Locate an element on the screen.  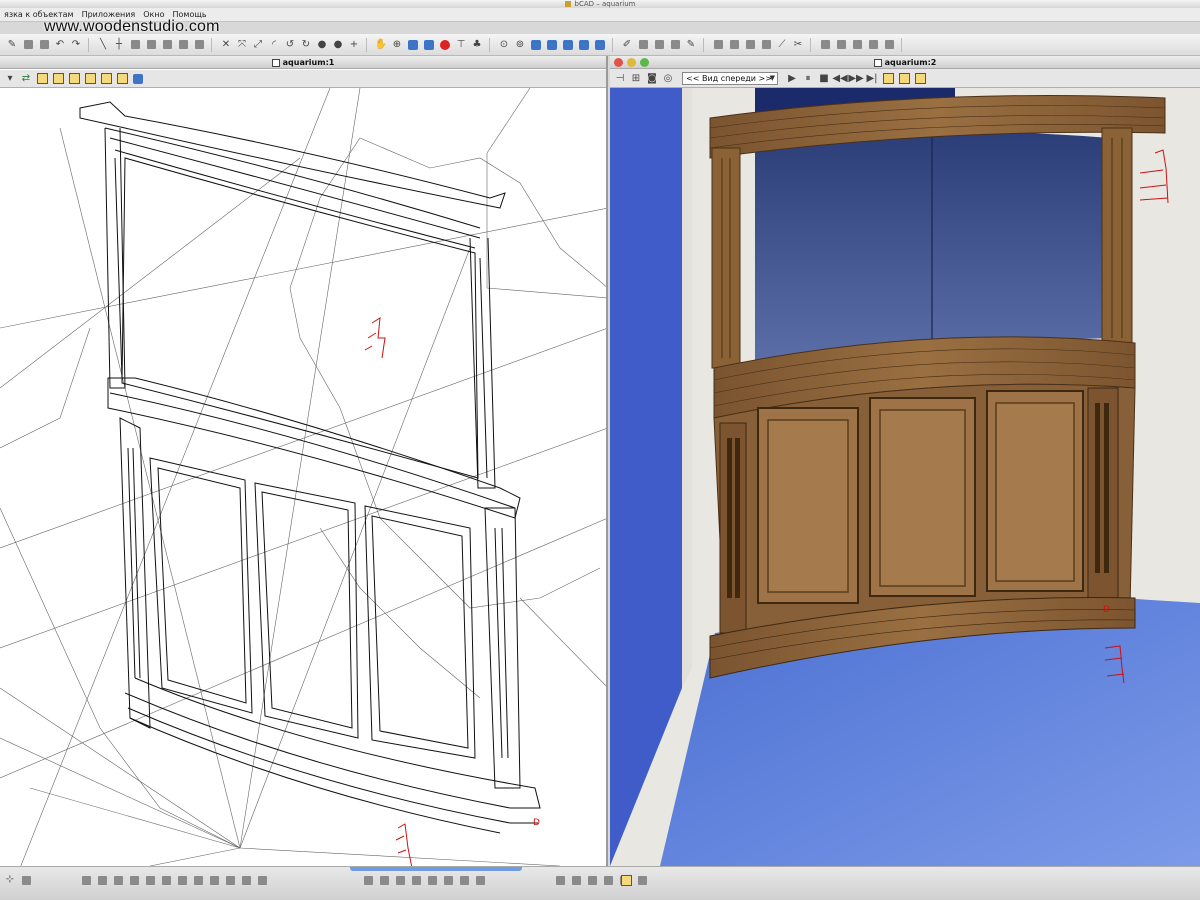
light-bulb-icon: ◎ is located at coordinates (668, 79).